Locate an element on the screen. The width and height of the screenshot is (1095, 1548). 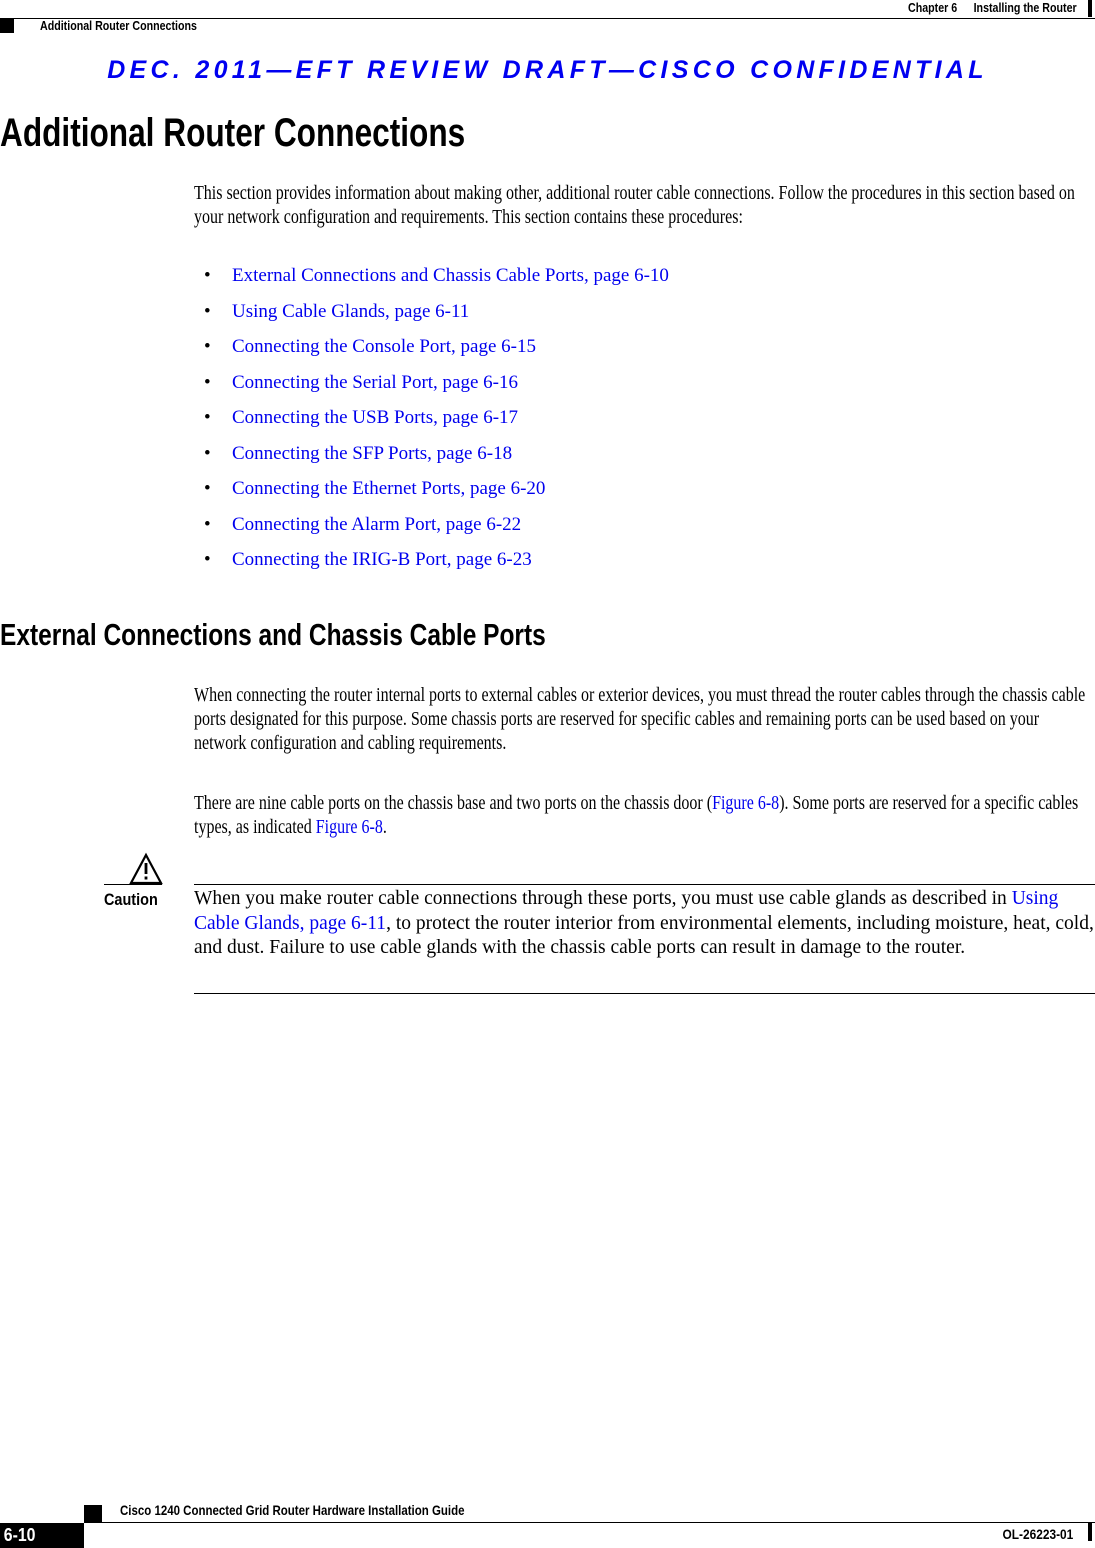
list-item: • Connecting the Console Port, page 6-15 is located at coordinates (436, 354).